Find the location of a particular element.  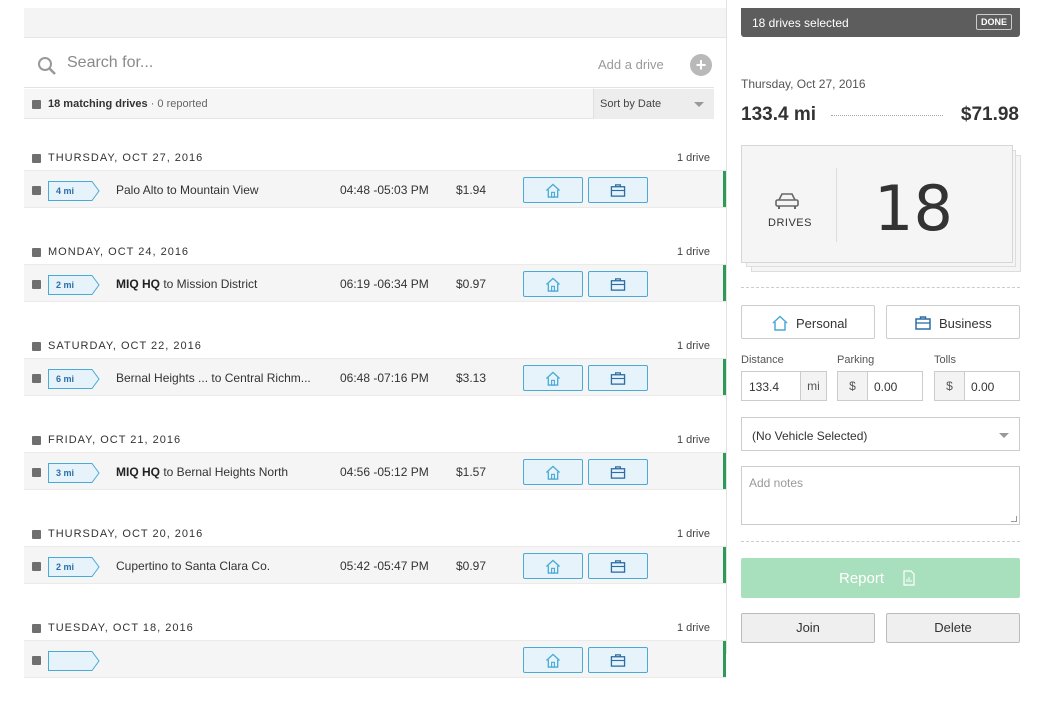

search-icon is located at coordinates (47, 66).